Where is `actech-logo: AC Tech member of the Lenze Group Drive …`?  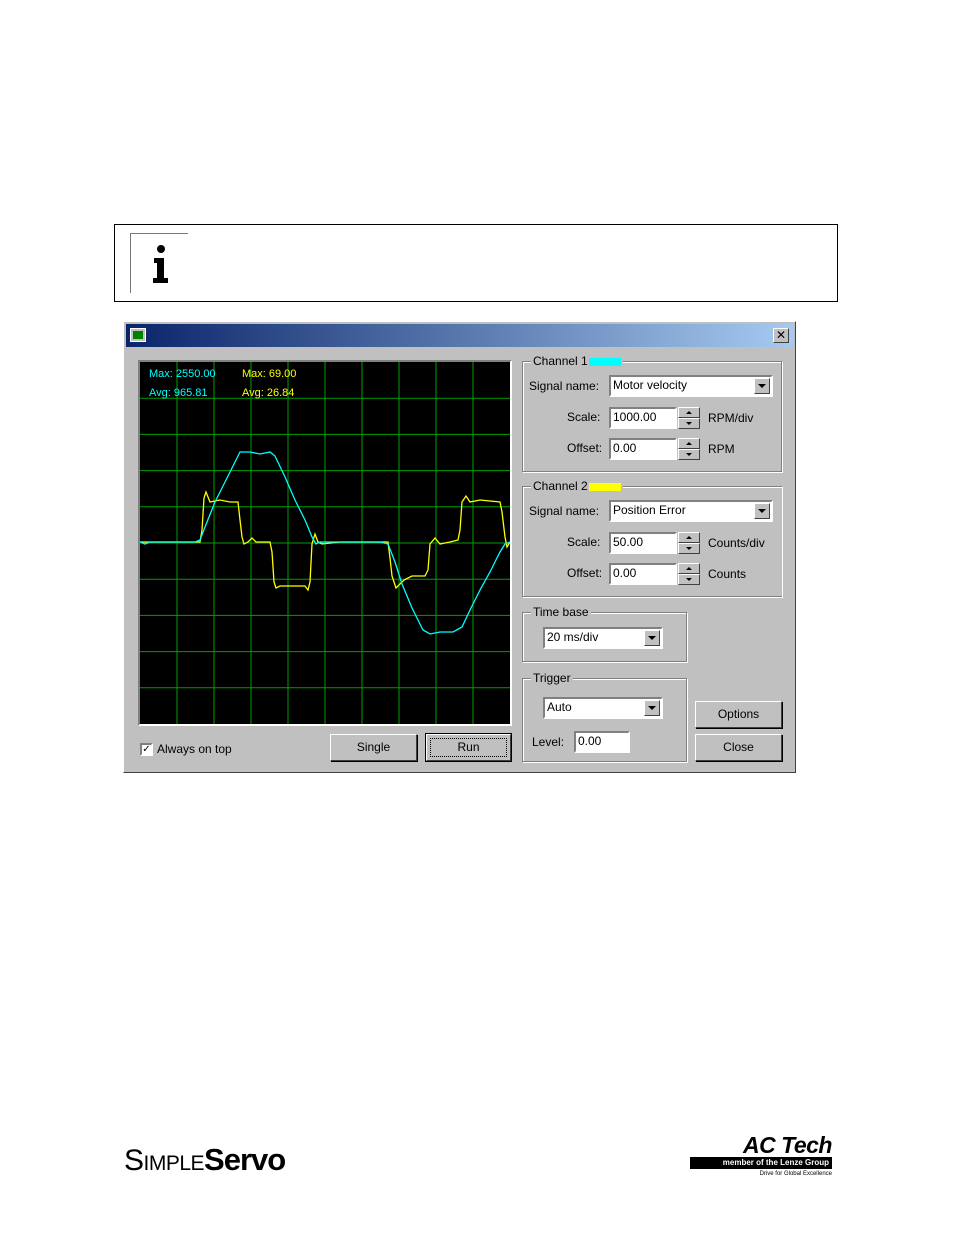 actech-logo: AC Tech member of the Lenze Group Drive … is located at coordinates (761, 1154).